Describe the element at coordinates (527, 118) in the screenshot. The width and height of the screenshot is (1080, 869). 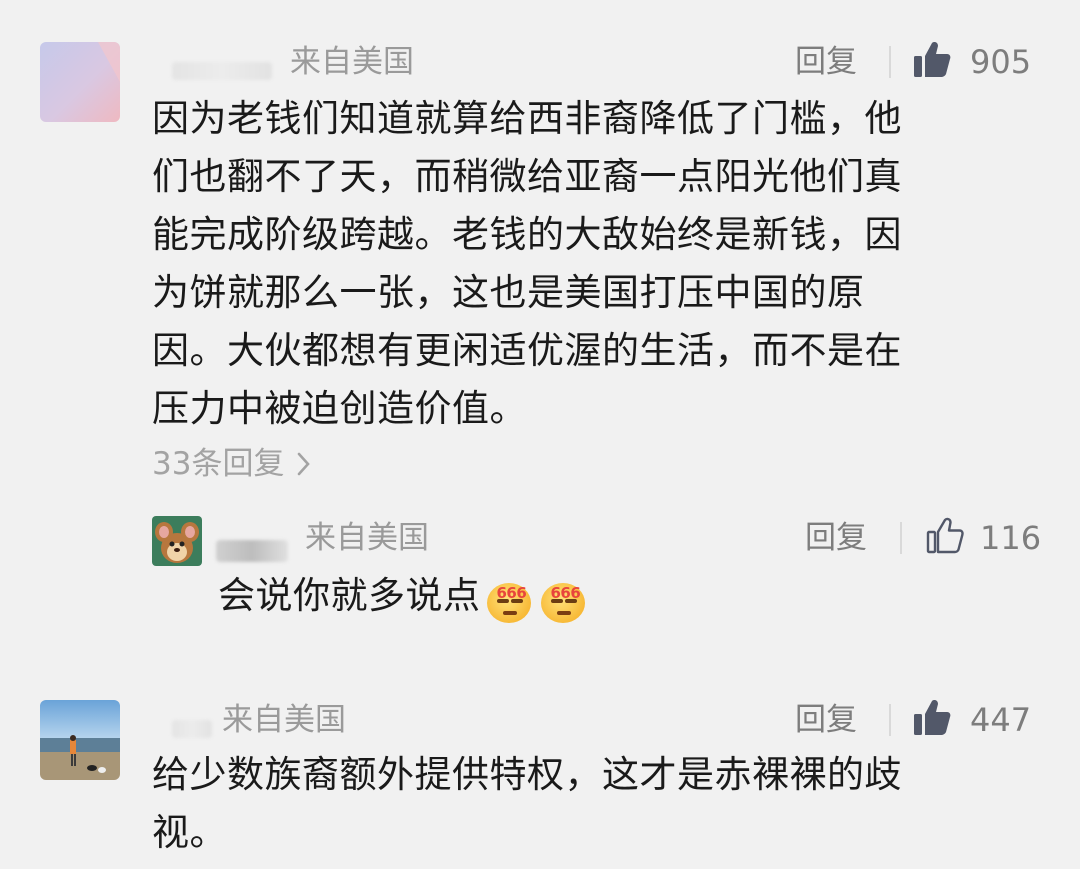
I see `comment-line: 因为老钱们知道就算给西非裔降低了门槛，他` at that location.